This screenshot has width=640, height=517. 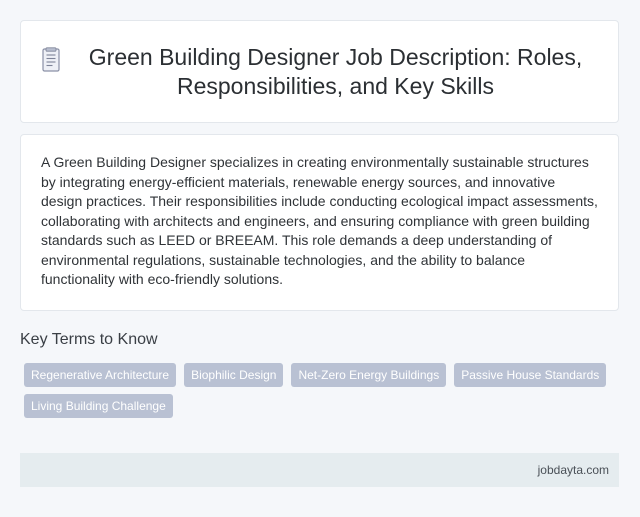 I want to click on key-terms-heading: Key Terms to Know, so click(x=89, y=339).